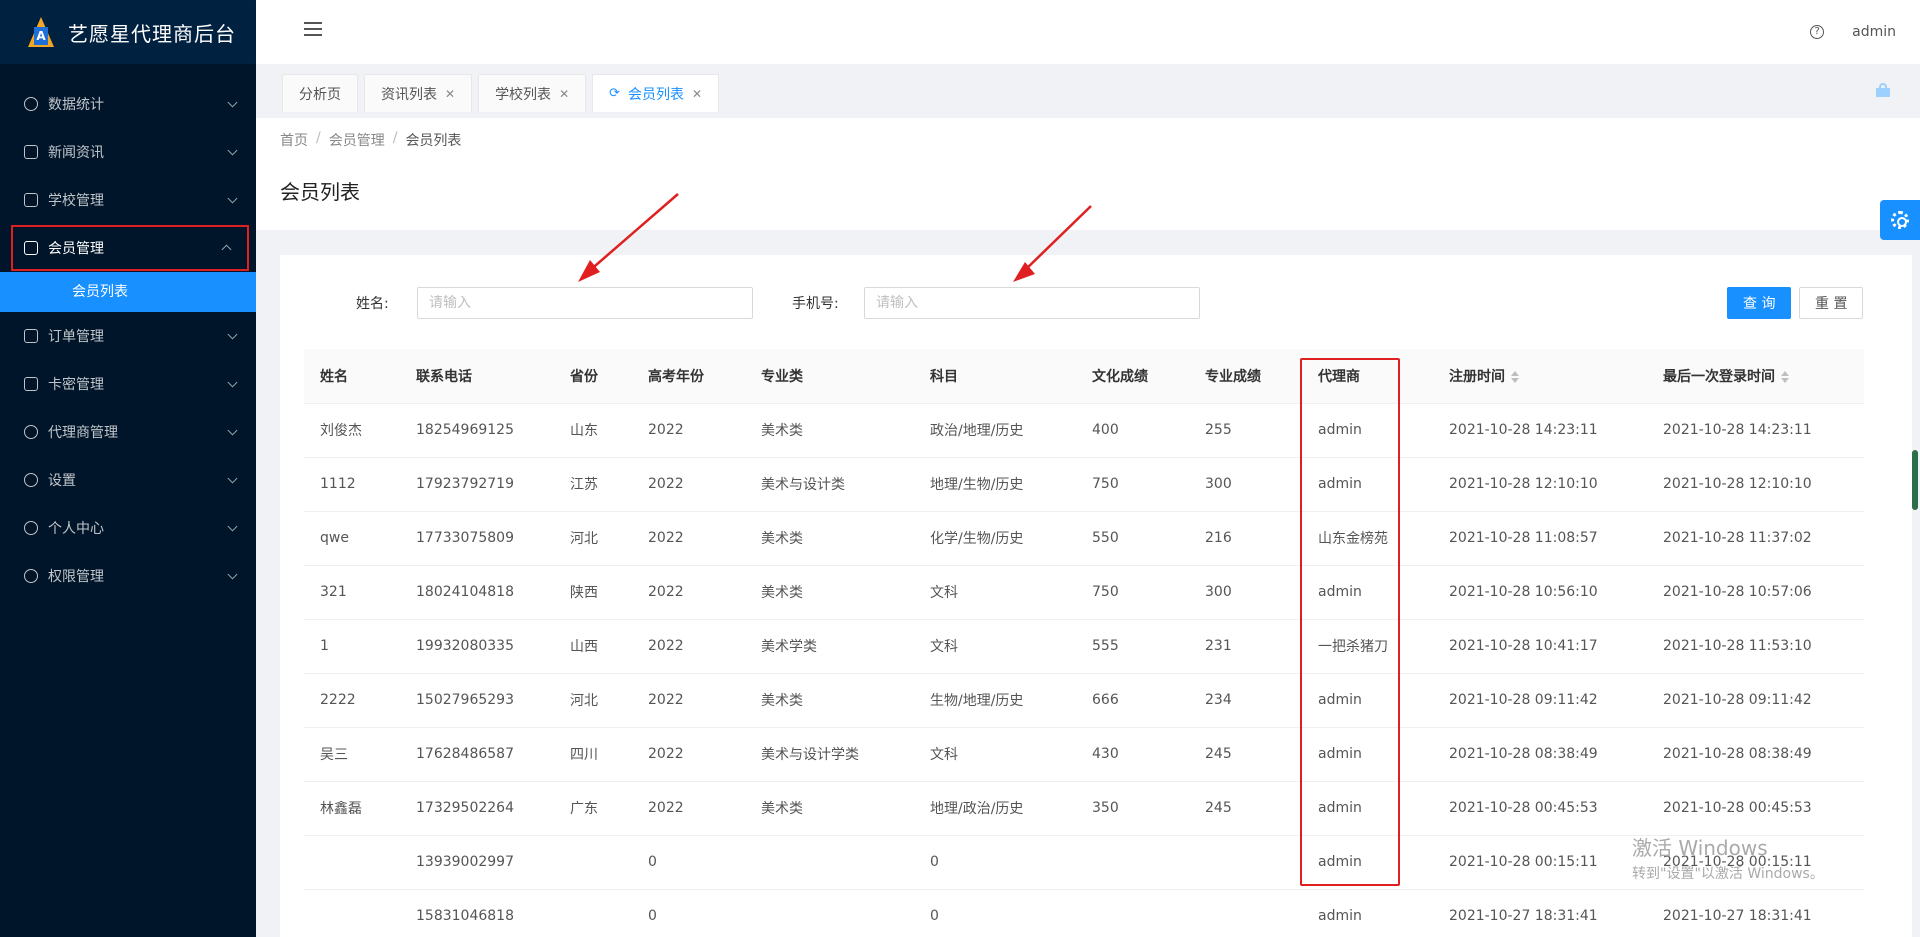 Image resolution: width=1920 pixels, height=937 pixels. I want to click on sidebar-item-permissions: 权限管理, so click(128, 576).